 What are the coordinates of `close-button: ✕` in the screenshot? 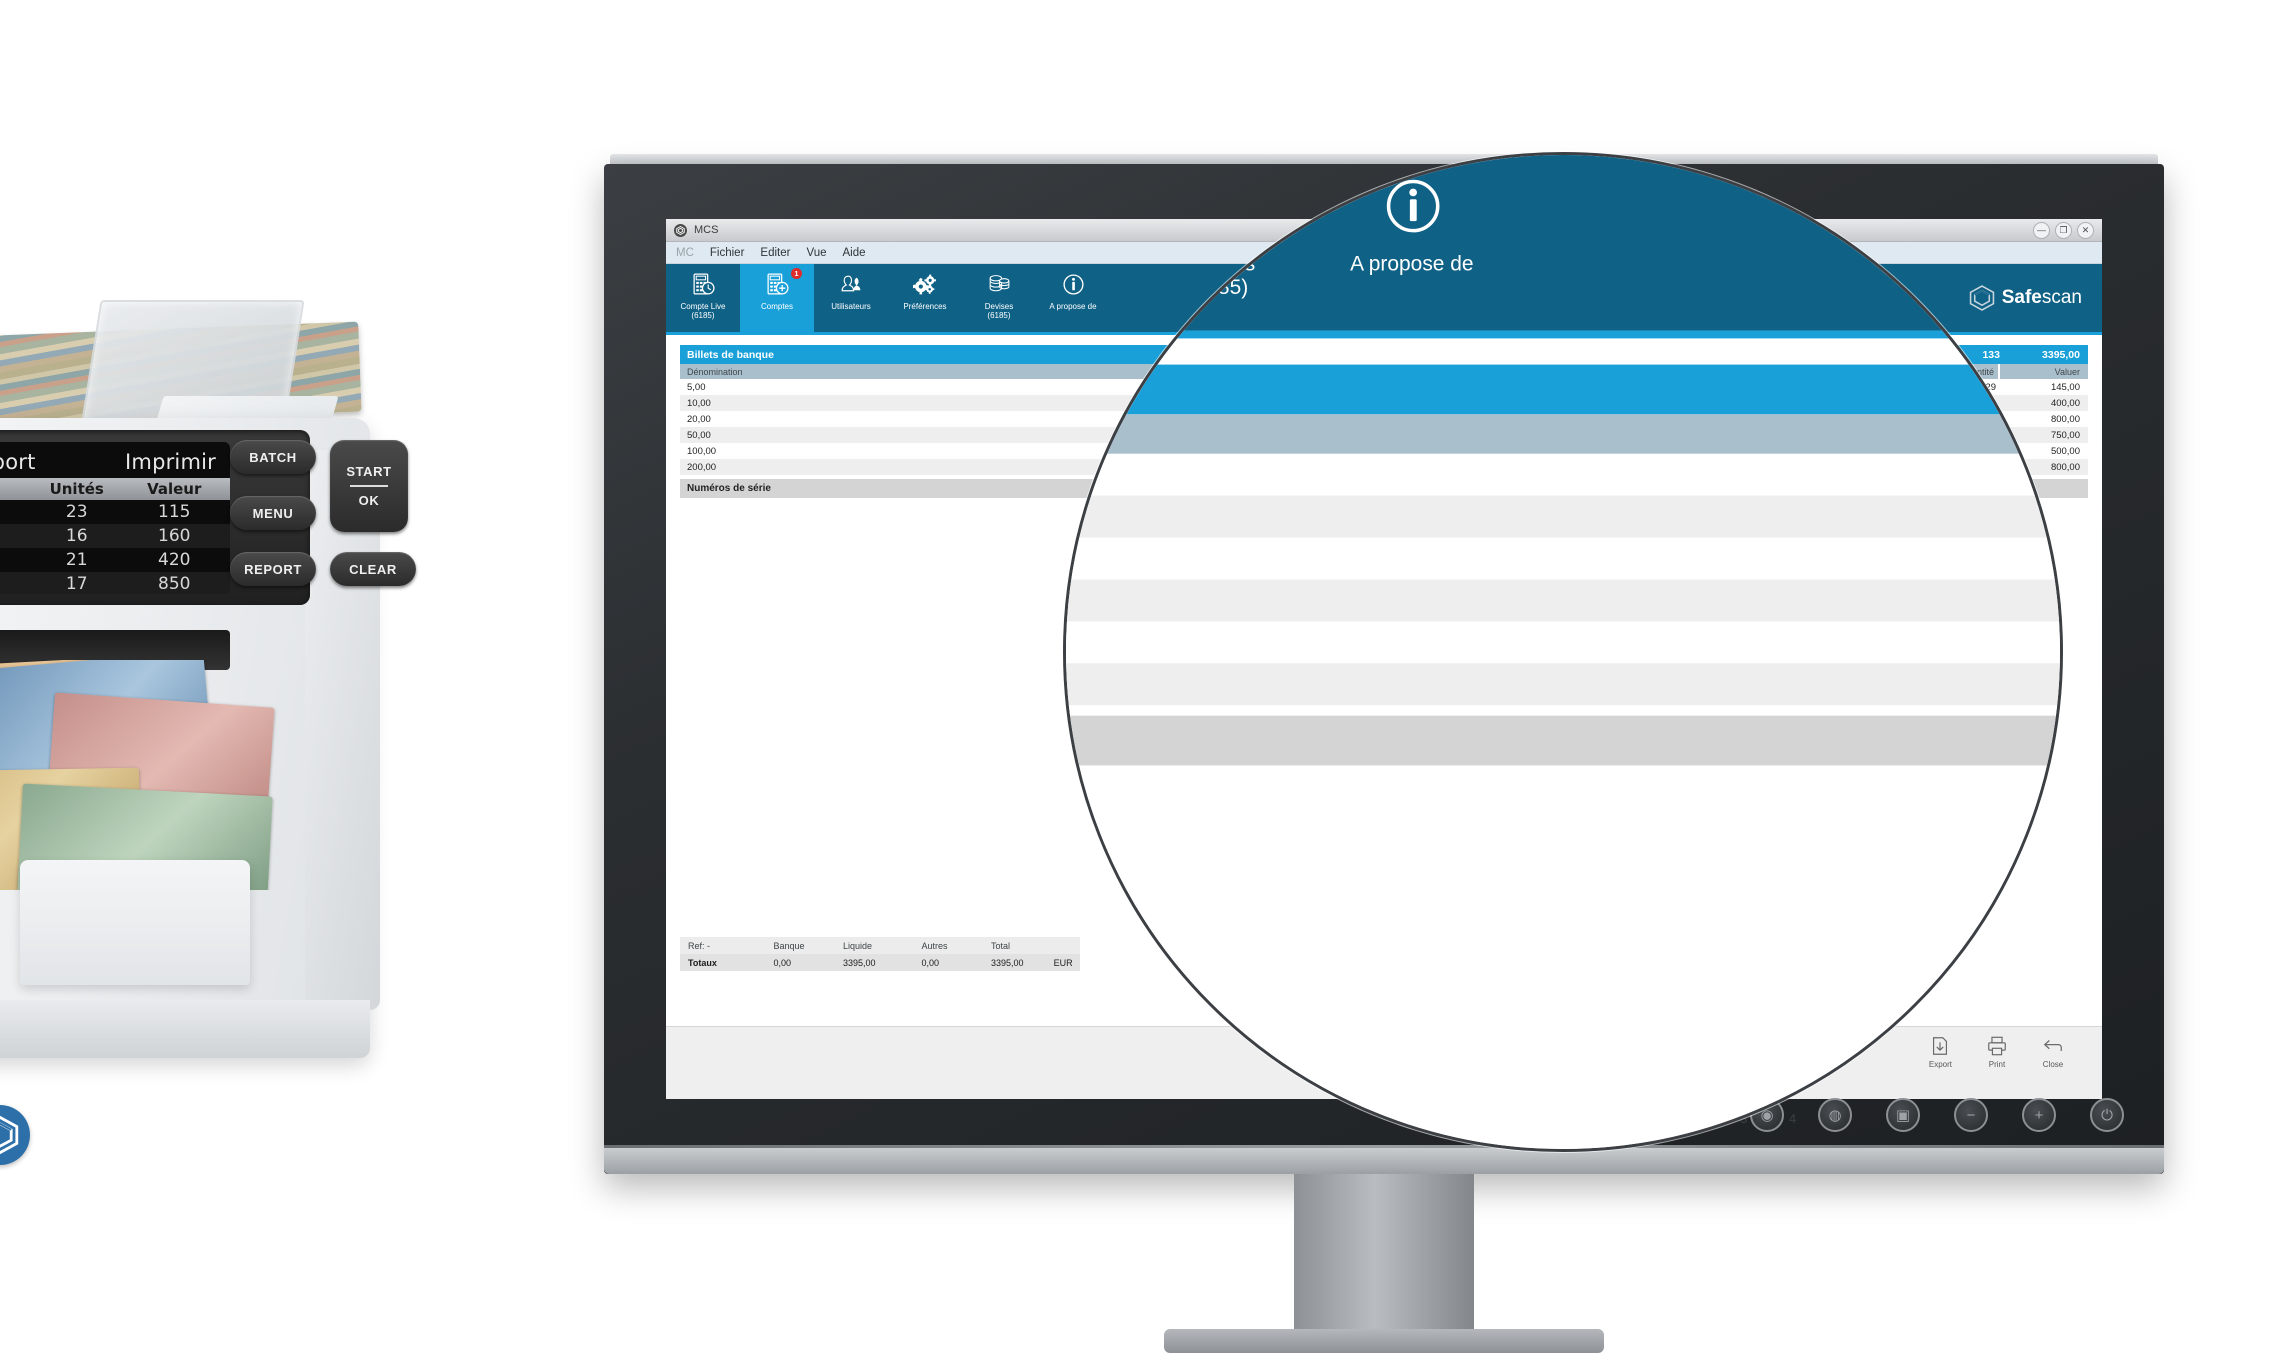 It's located at (2085, 230).